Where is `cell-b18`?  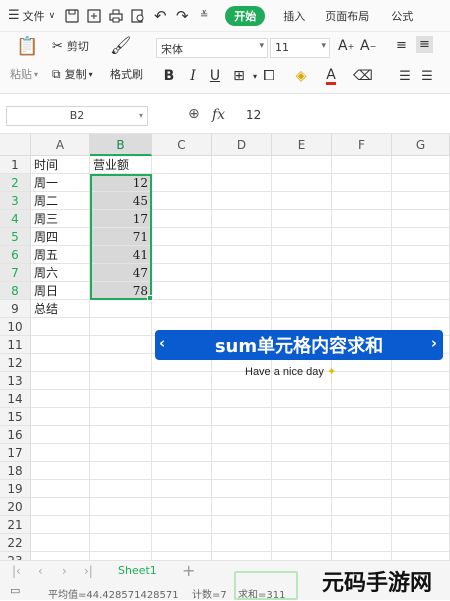
cell-b18 is located at coordinates (121, 471).